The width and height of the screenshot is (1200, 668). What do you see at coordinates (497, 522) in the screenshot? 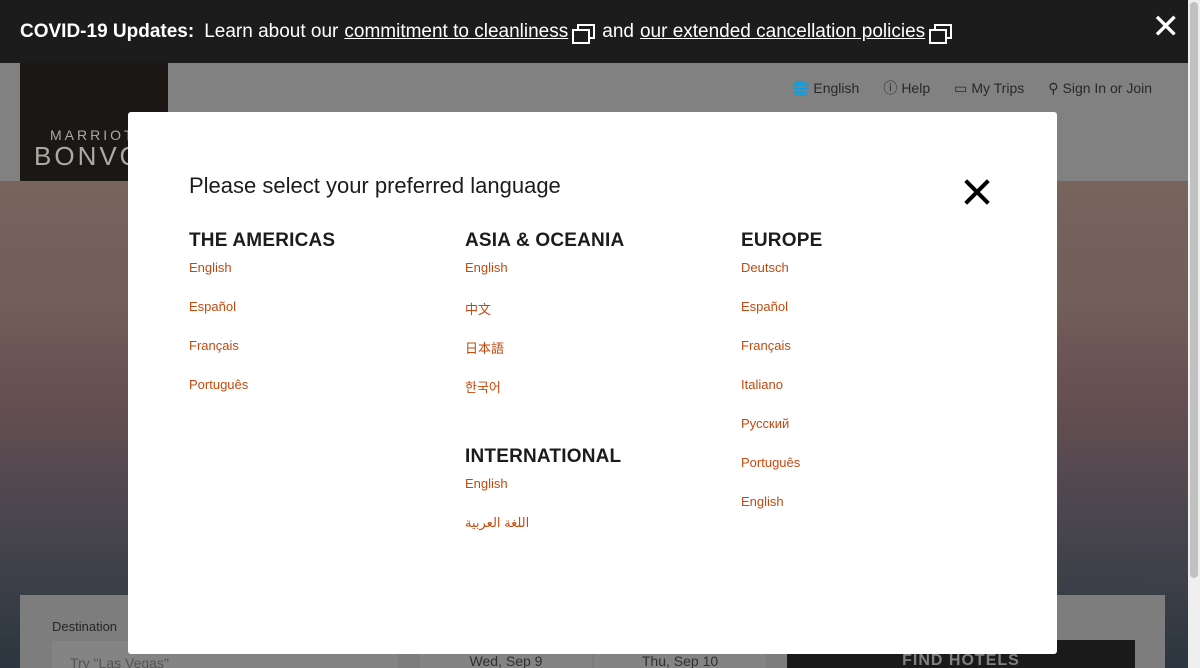
I see `language-option: اللغة العربية` at bounding box center [497, 522].